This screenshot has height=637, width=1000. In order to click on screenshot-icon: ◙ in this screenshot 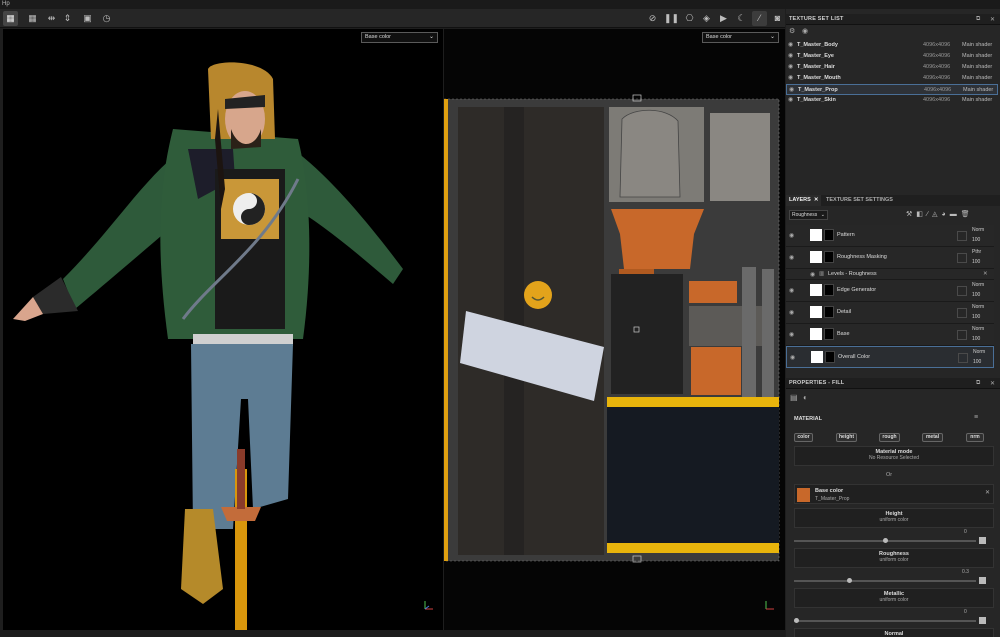, I will do `click(777, 18)`.